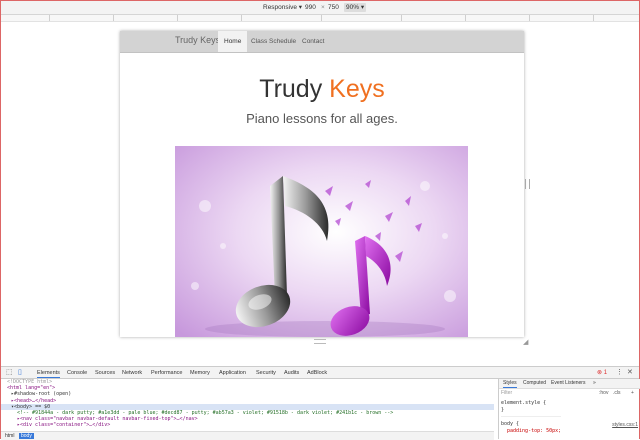 The height and width of the screenshot is (440, 640). I want to click on tab-event-listeners: Event Listeners, so click(568, 383).